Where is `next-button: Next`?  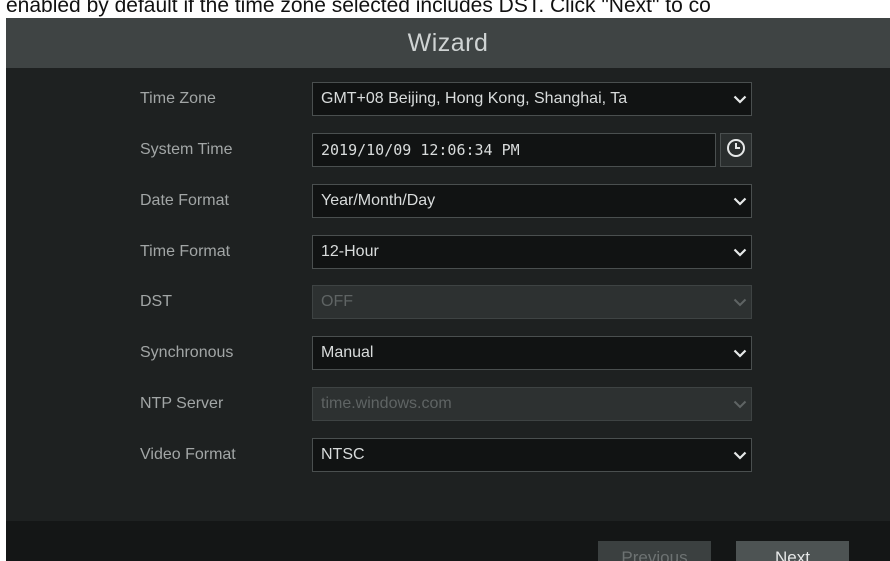
next-button: Next is located at coordinates (792, 551).